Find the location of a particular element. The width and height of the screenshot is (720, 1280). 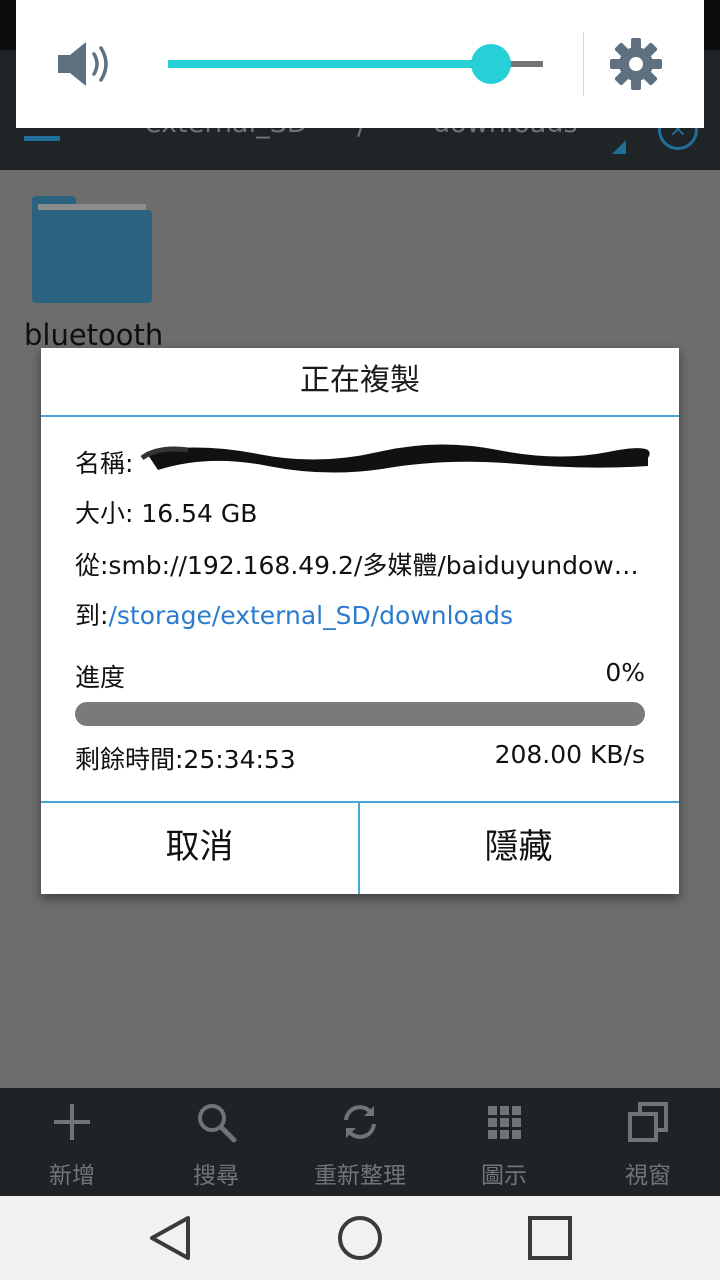

toolbar-label-windows: 視窗 is located at coordinates (648, 1176).